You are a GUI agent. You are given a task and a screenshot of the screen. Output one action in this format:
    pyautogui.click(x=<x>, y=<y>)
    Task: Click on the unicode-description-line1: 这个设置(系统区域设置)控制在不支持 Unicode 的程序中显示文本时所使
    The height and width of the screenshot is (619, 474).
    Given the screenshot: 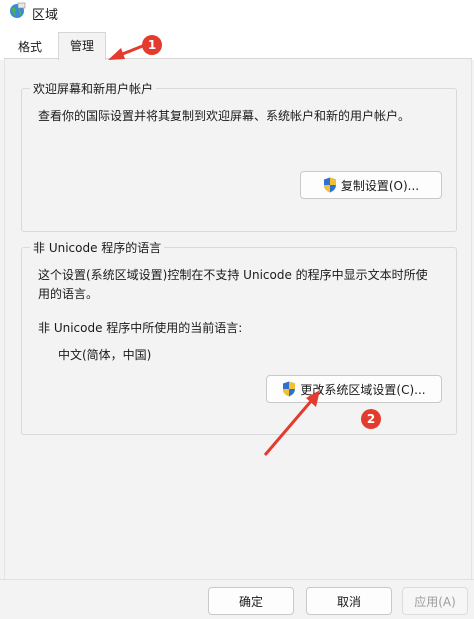 What is the action you would take?
    pyautogui.click(x=233, y=275)
    